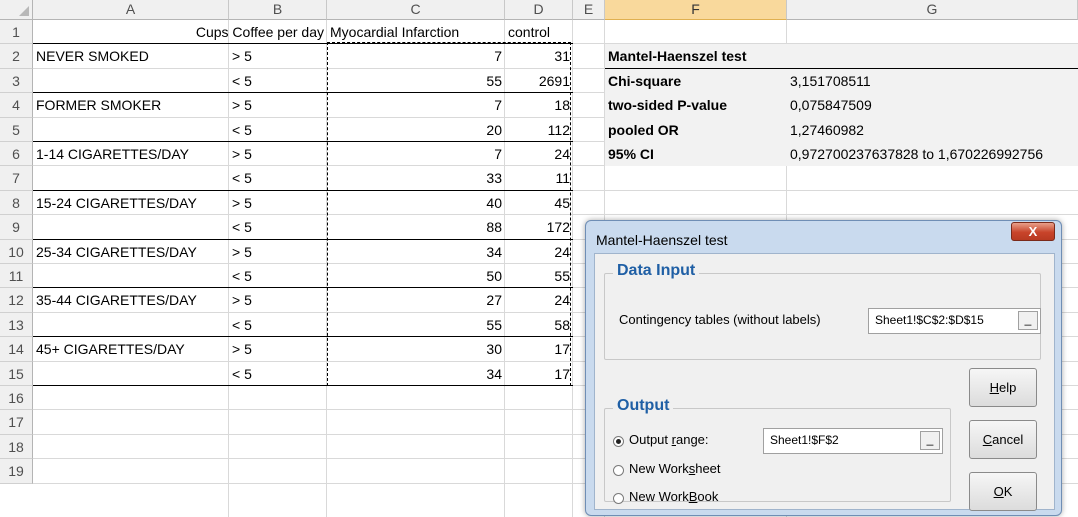  I want to click on cell-a: 35-44 CIGARETTES/DAY, so click(131, 300).